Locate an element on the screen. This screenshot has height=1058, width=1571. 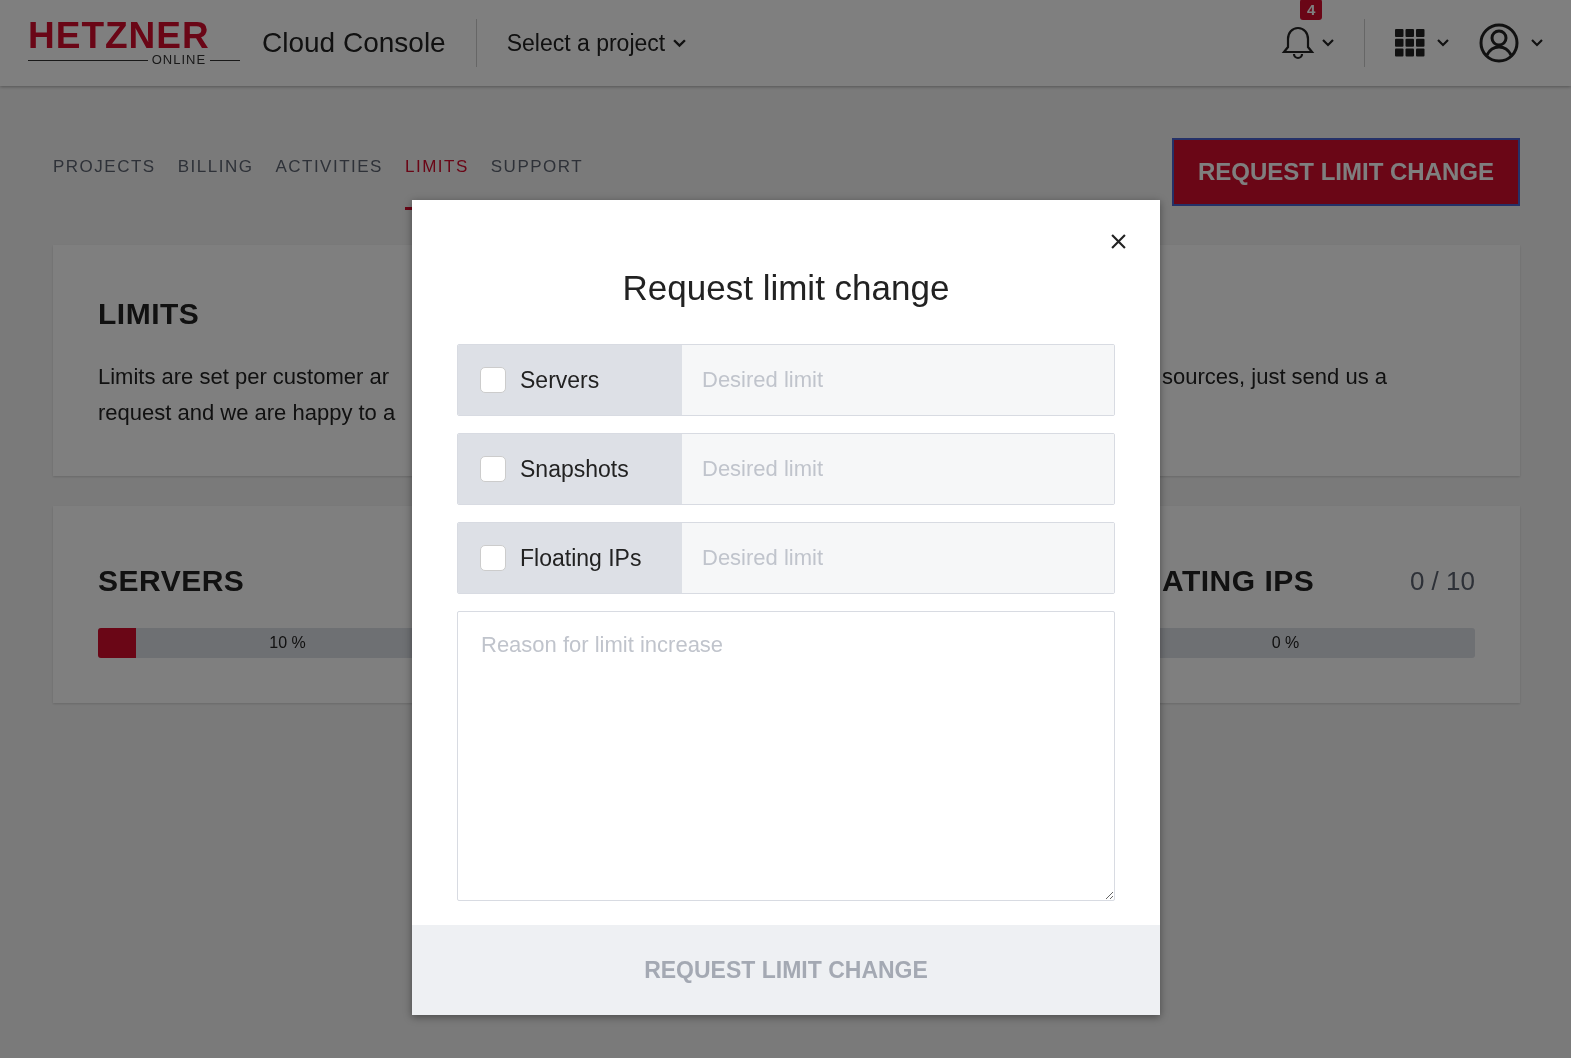
reason-textarea: Reason for limit increase is located at coordinates (786, 756).